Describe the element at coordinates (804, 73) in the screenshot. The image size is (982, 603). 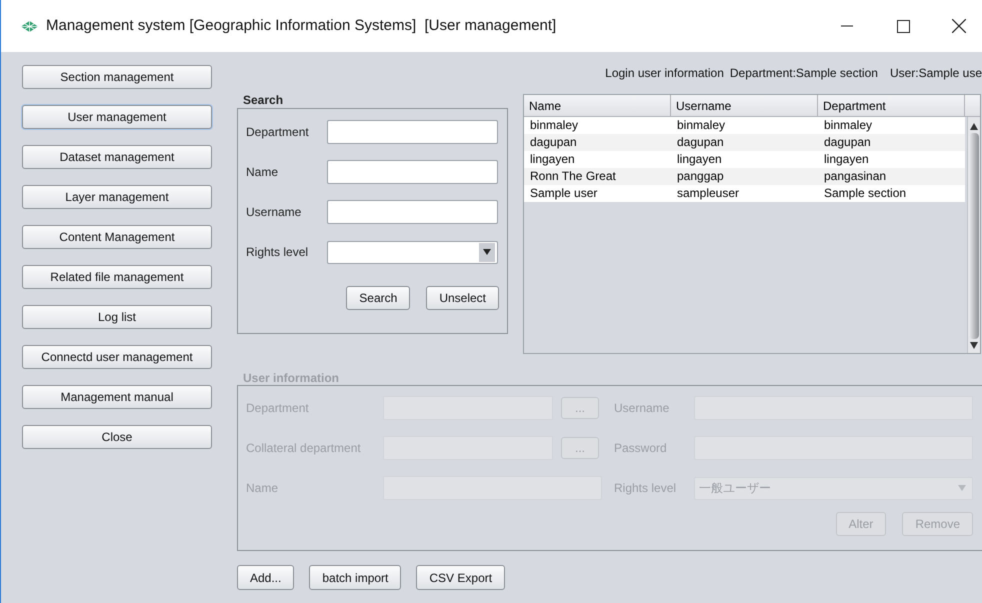
I see `login-info-text: Department:Sample section` at that location.